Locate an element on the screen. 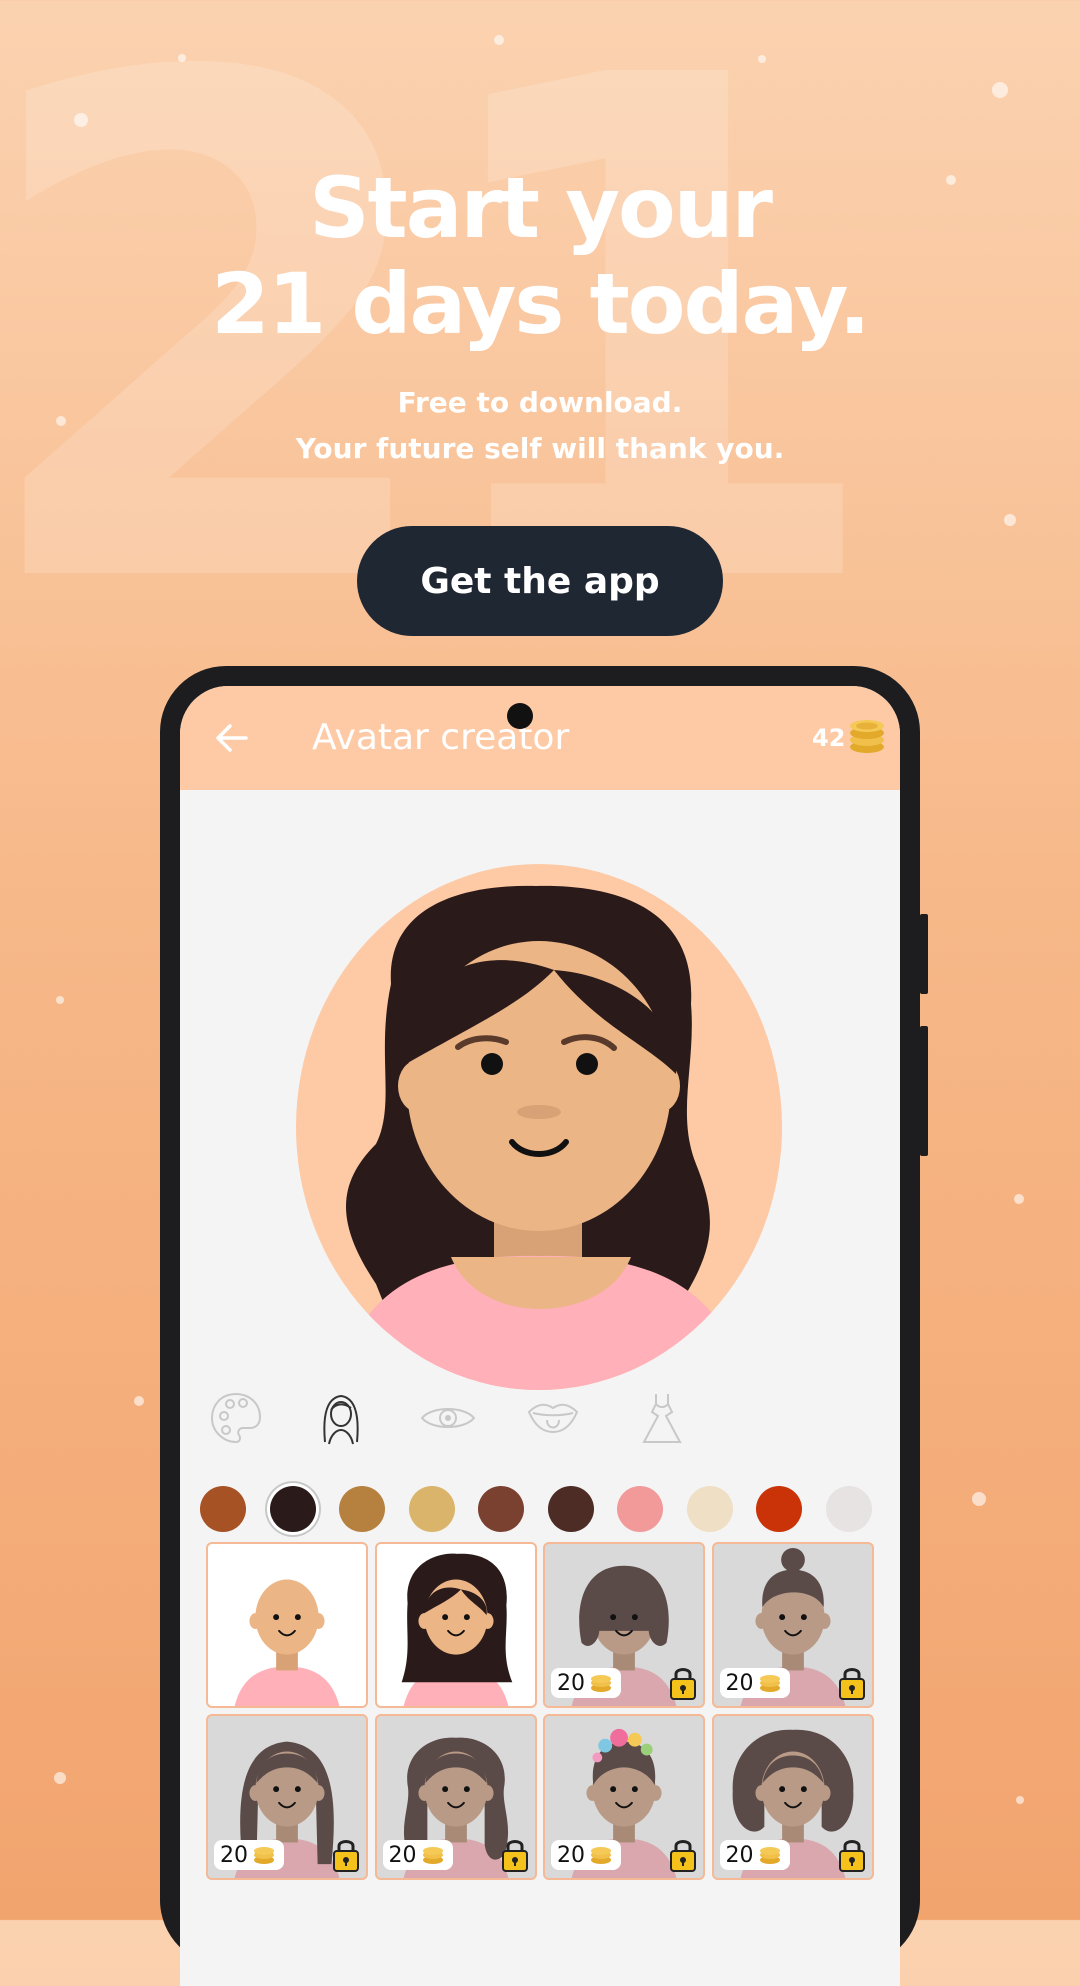 This screenshot has height=1986, width=1080. category-tabs is located at coordinates (540, 1425).